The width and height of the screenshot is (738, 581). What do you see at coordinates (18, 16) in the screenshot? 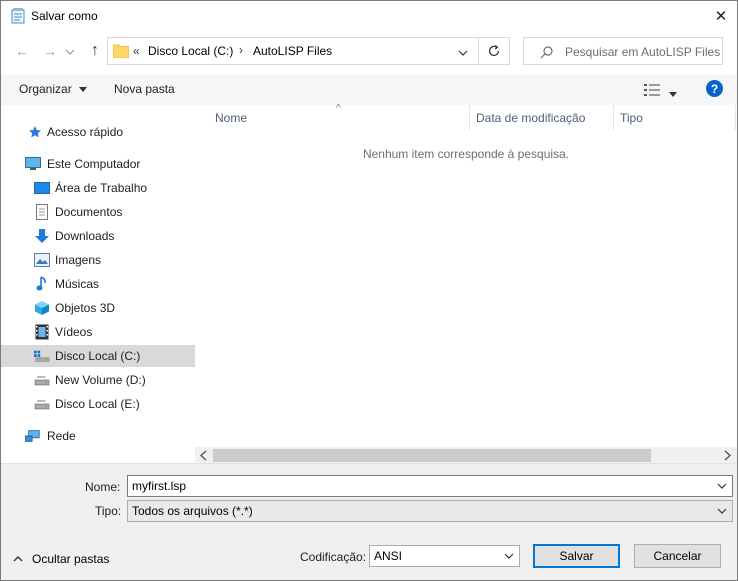
I see `notepad-icon` at bounding box center [18, 16].